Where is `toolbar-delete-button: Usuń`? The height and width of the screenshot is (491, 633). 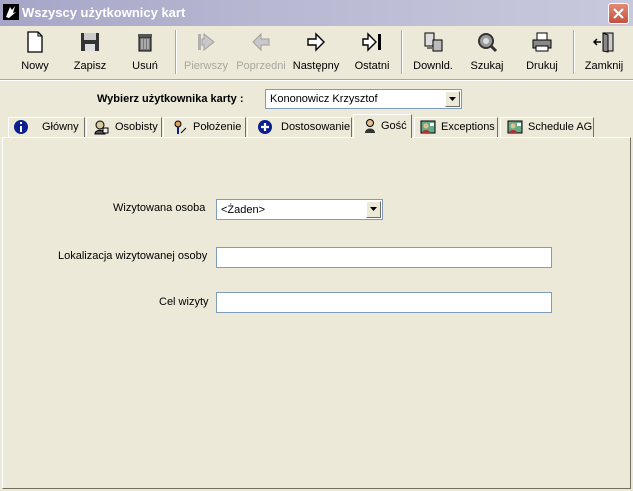 toolbar-delete-button: Usuń is located at coordinates (145, 52).